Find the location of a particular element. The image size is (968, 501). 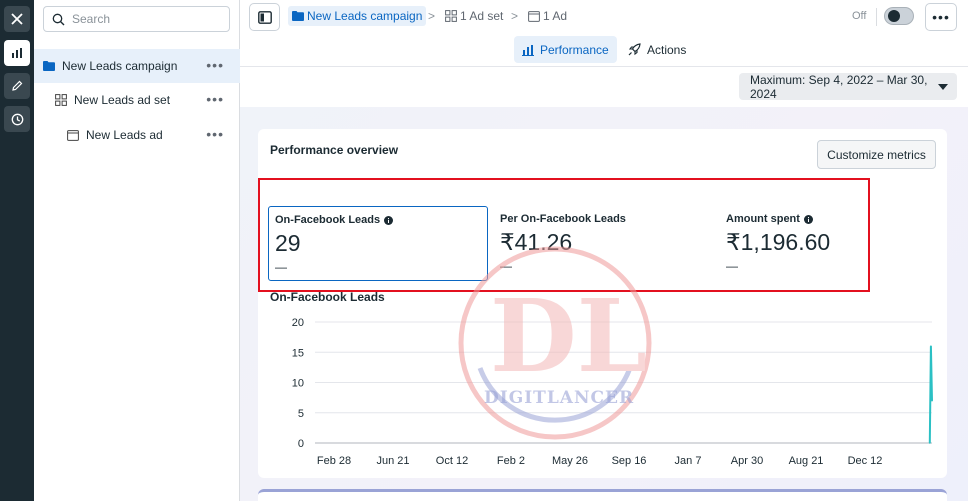

tab-label: Performance is located at coordinates (574, 49).